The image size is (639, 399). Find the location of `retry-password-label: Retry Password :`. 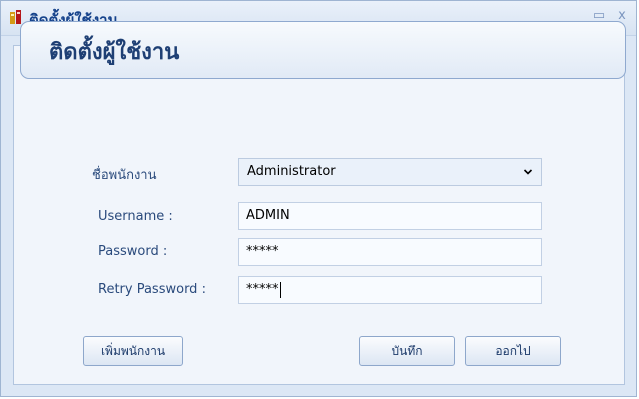

retry-password-label: Retry Password : is located at coordinates (152, 289).